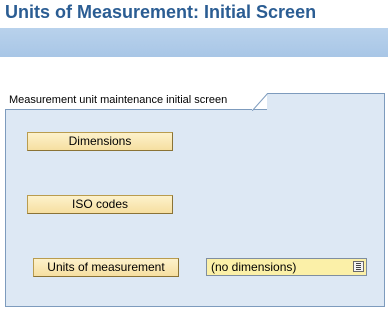 This screenshot has width=388, height=313. Describe the element at coordinates (161, 12) in the screenshot. I see `page-title: Units of Measurement: Initial Screen` at that location.